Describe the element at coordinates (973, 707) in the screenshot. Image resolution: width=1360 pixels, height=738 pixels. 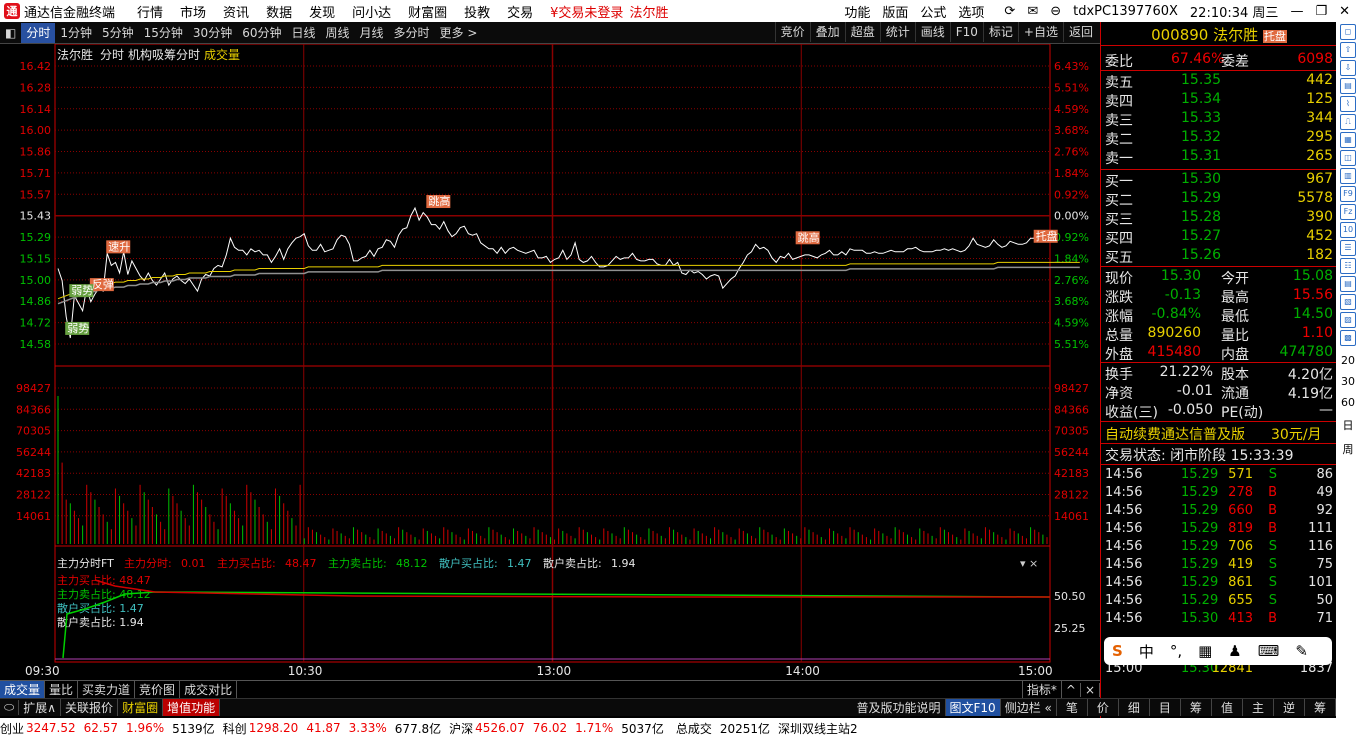
I see `f10-button: 图文F10` at that location.